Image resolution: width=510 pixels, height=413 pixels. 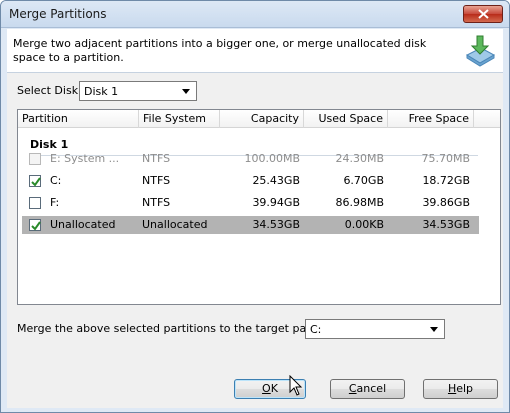 I want to click on column-file-system: File System, so click(x=179, y=119).